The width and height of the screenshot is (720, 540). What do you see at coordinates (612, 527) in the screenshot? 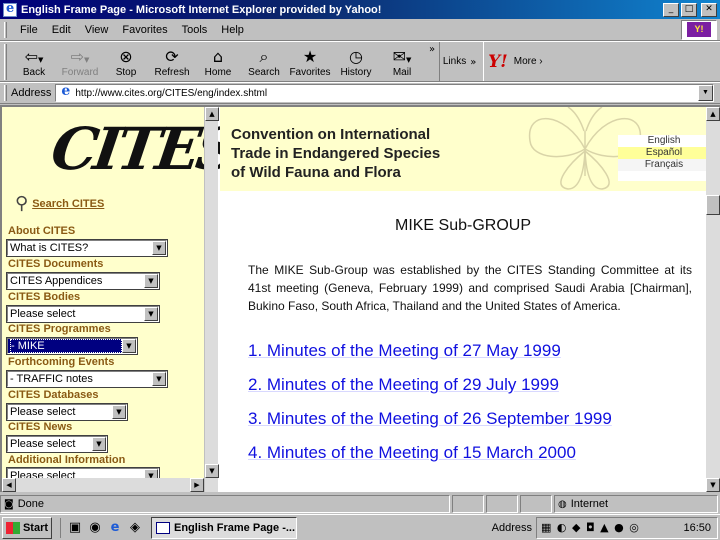
I see `tray-icons: ▦ ◐ ◆ ◘ ▲ ● ◎` at bounding box center [612, 527].